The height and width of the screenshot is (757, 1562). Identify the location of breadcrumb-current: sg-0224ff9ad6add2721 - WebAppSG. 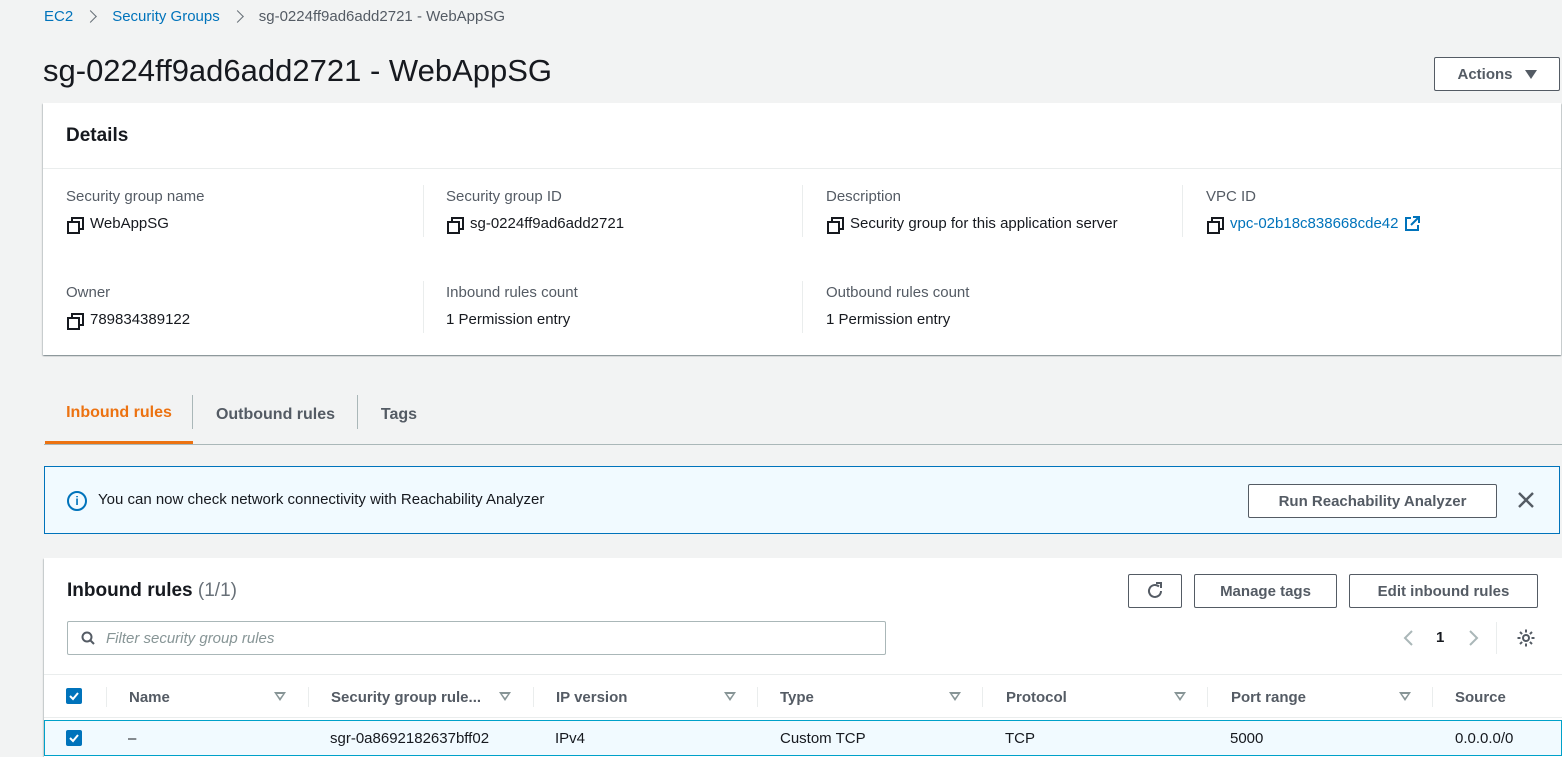
(382, 16).